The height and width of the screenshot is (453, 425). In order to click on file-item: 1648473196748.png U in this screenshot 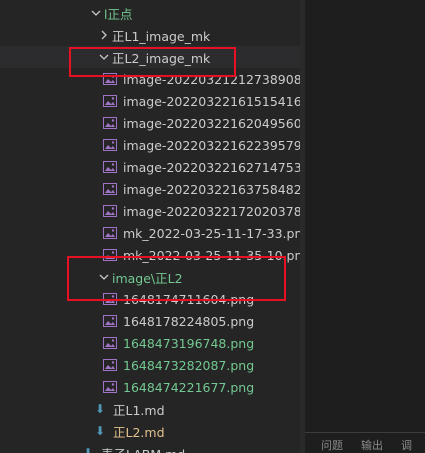, I will do `click(152, 343)`.